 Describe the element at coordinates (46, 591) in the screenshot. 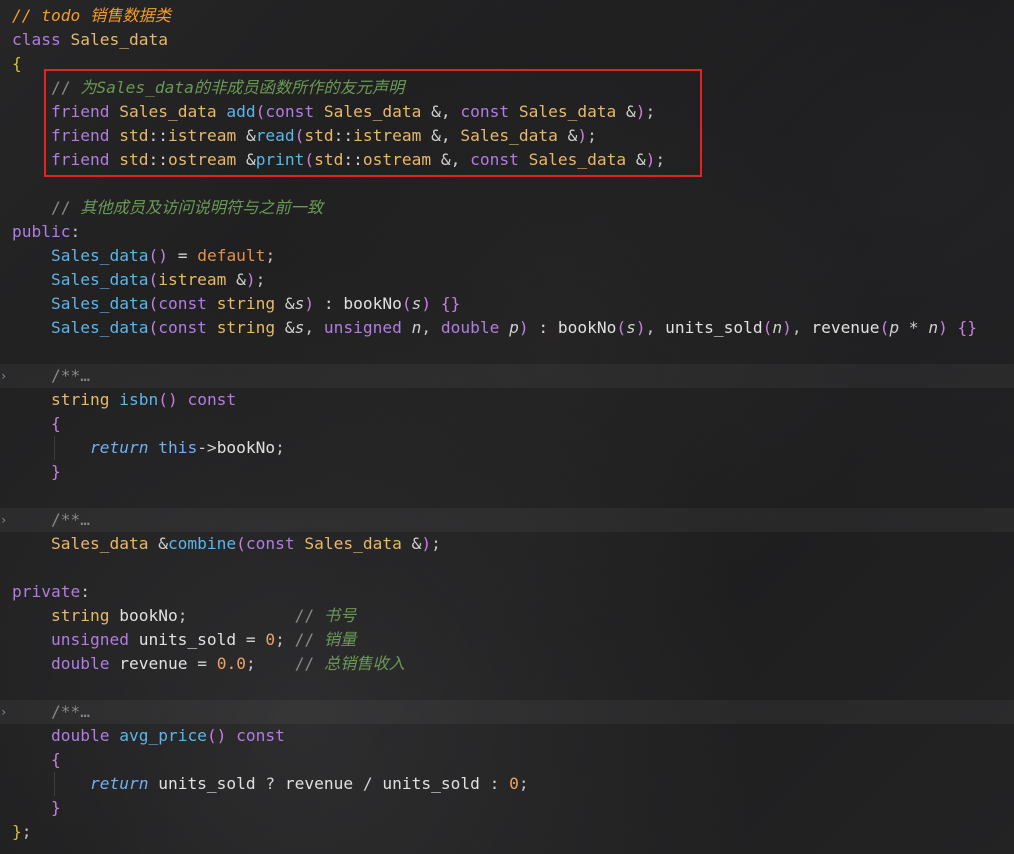

I see `code-token: private` at that location.